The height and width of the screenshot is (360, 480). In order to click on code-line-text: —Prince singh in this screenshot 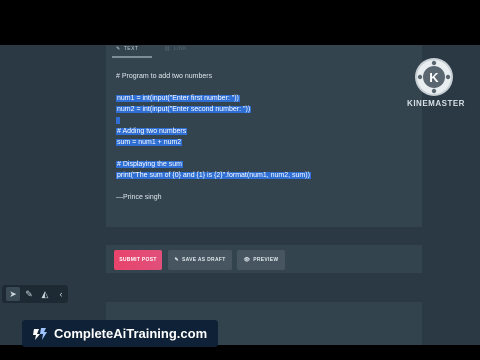, I will do `click(139, 197)`.